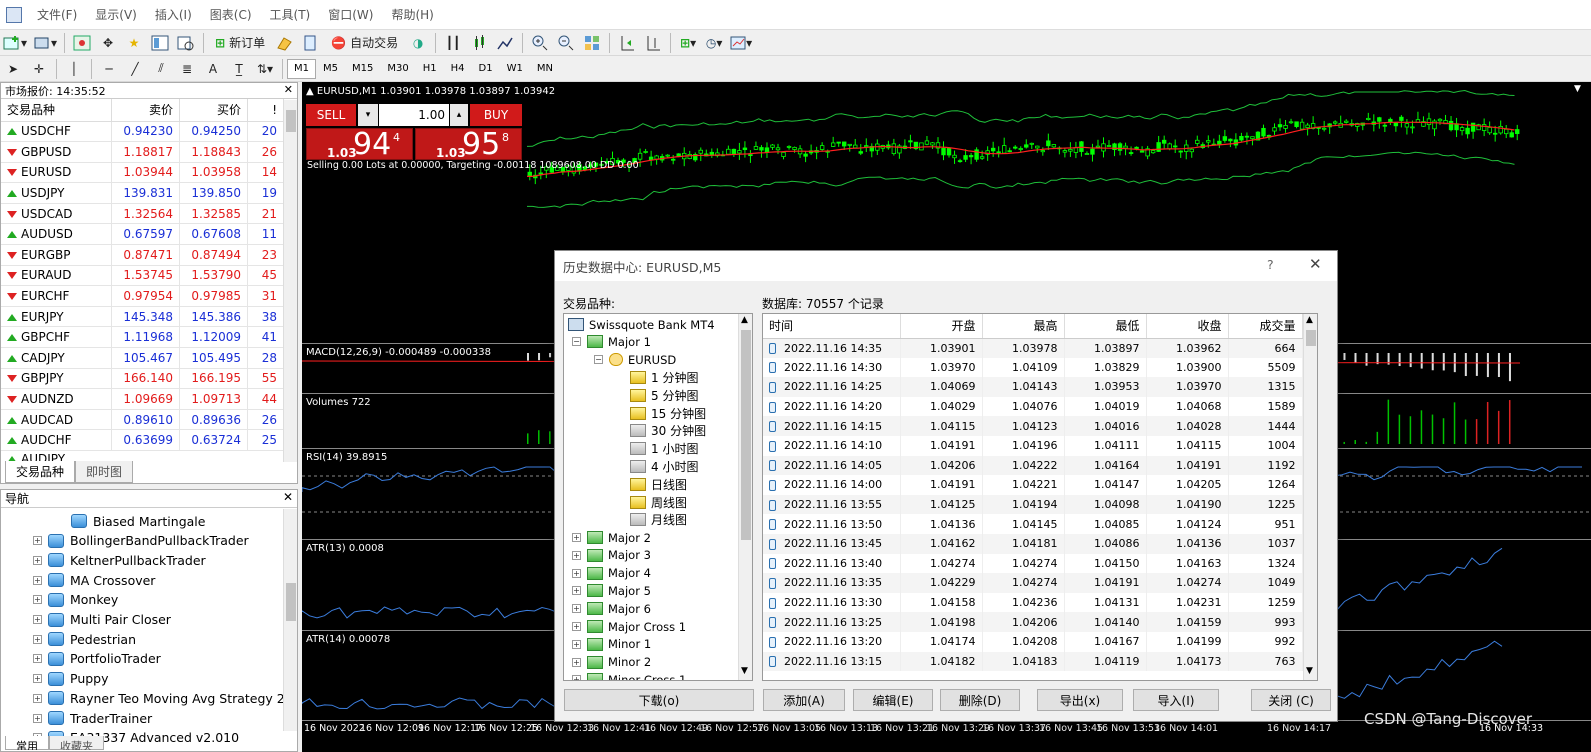 This screenshot has height=752, width=1591. Describe the element at coordinates (1291, 700) in the screenshot. I see `close-button: 关闭 (C)` at that location.